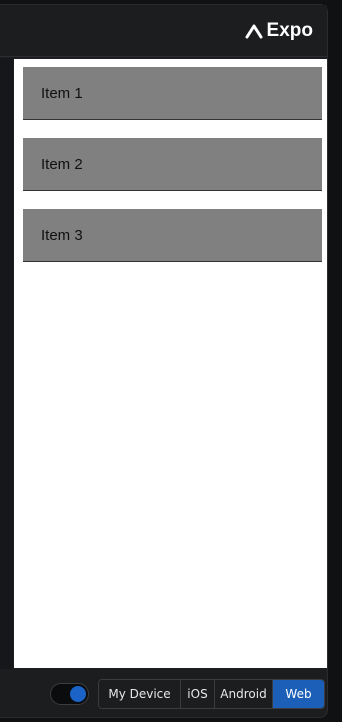 The width and height of the screenshot is (342, 722). What do you see at coordinates (244, 693) in the screenshot?
I see `platform-android-button: Android` at bounding box center [244, 693].